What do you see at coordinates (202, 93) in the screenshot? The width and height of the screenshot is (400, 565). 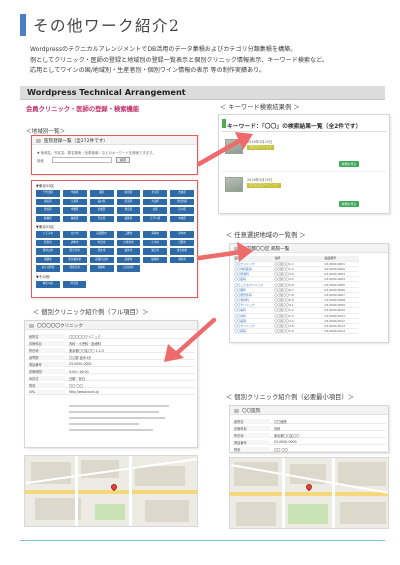 I see `section-heading-bar: Wordpress Technical Arrangement` at bounding box center [202, 93].